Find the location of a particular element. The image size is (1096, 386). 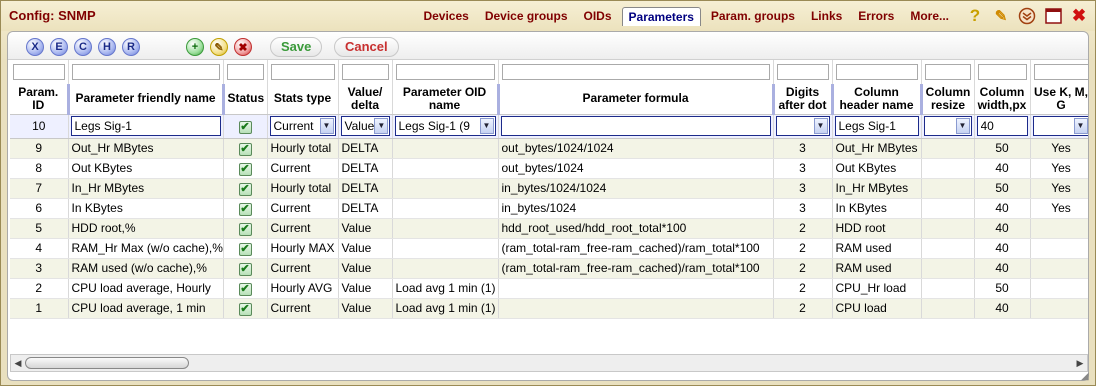

col-header-digits: Digits after dot is located at coordinates (803, 99).